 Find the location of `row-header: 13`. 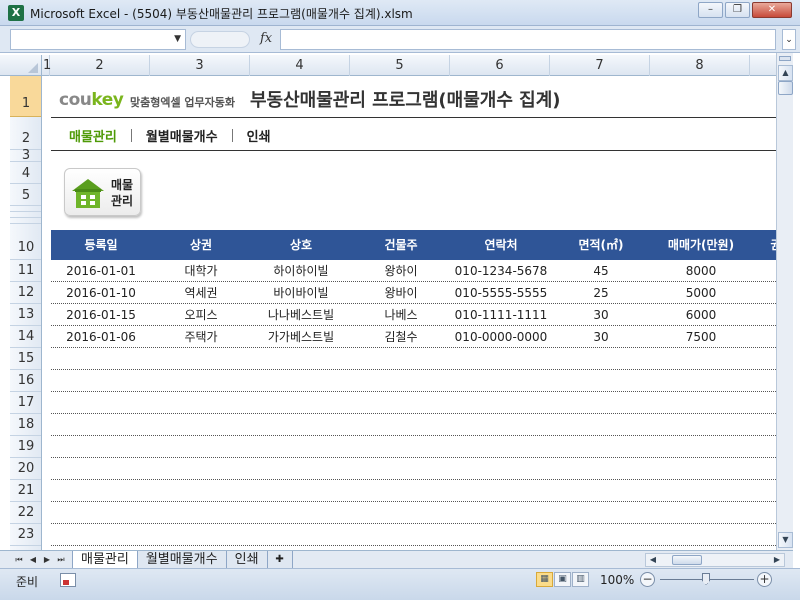

row-header: 13 is located at coordinates (25, 315).